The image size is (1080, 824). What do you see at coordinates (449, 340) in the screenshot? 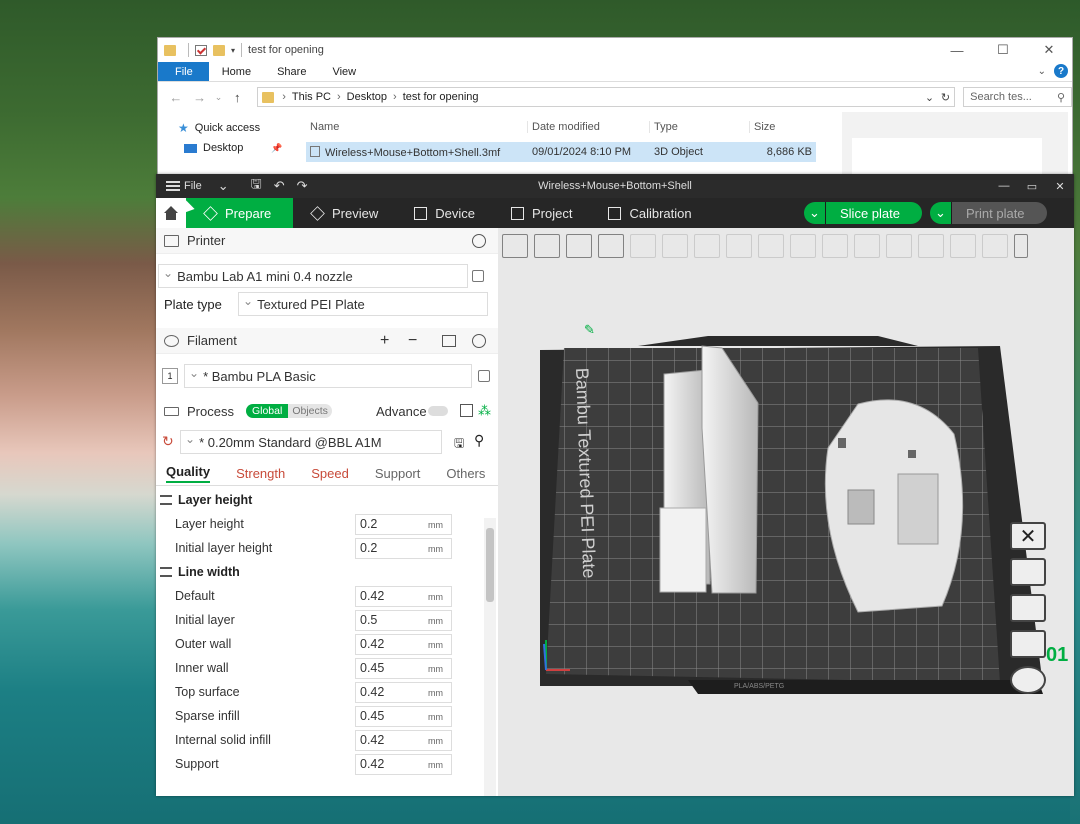
I see `filament-sync-icon` at bounding box center [449, 340].